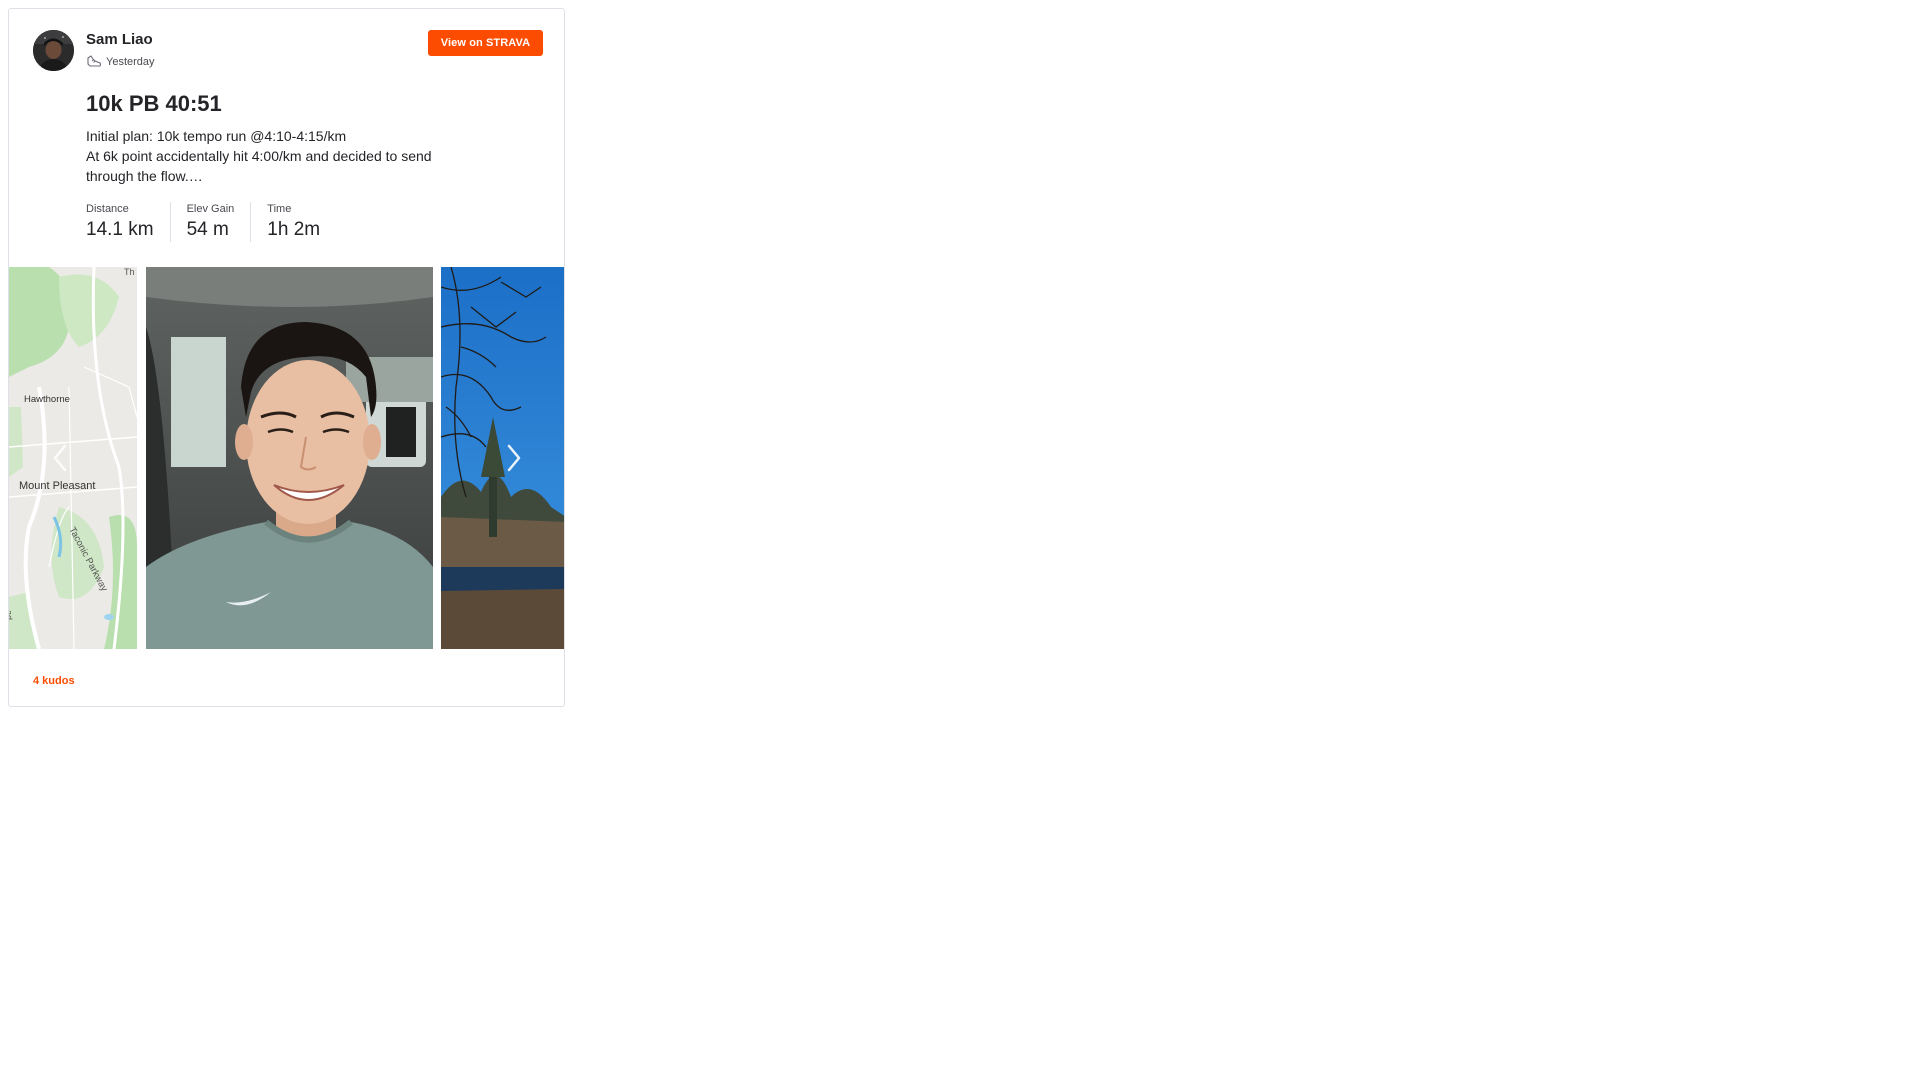 Image resolution: width=1920 pixels, height=1080 pixels. What do you see at coordinates (485, 43) in the screenshot?
I see `view-on-strava-button: View on STRAVA` at bounding box center [485, 43].